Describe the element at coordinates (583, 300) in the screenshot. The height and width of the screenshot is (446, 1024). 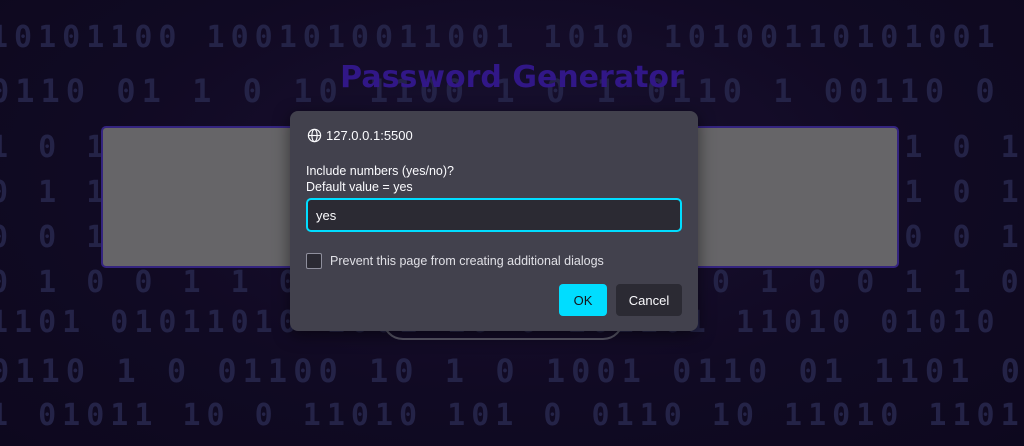
I see `ok-button: OK` at that location.